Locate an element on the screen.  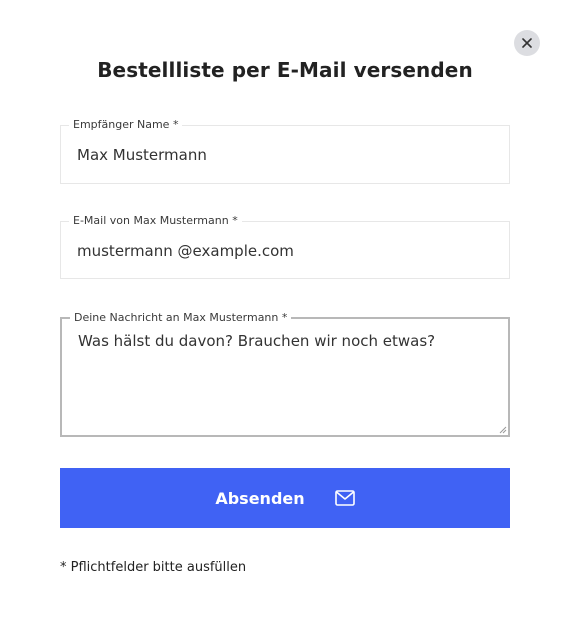
envelope-icon is located at coordinates (344, 498).